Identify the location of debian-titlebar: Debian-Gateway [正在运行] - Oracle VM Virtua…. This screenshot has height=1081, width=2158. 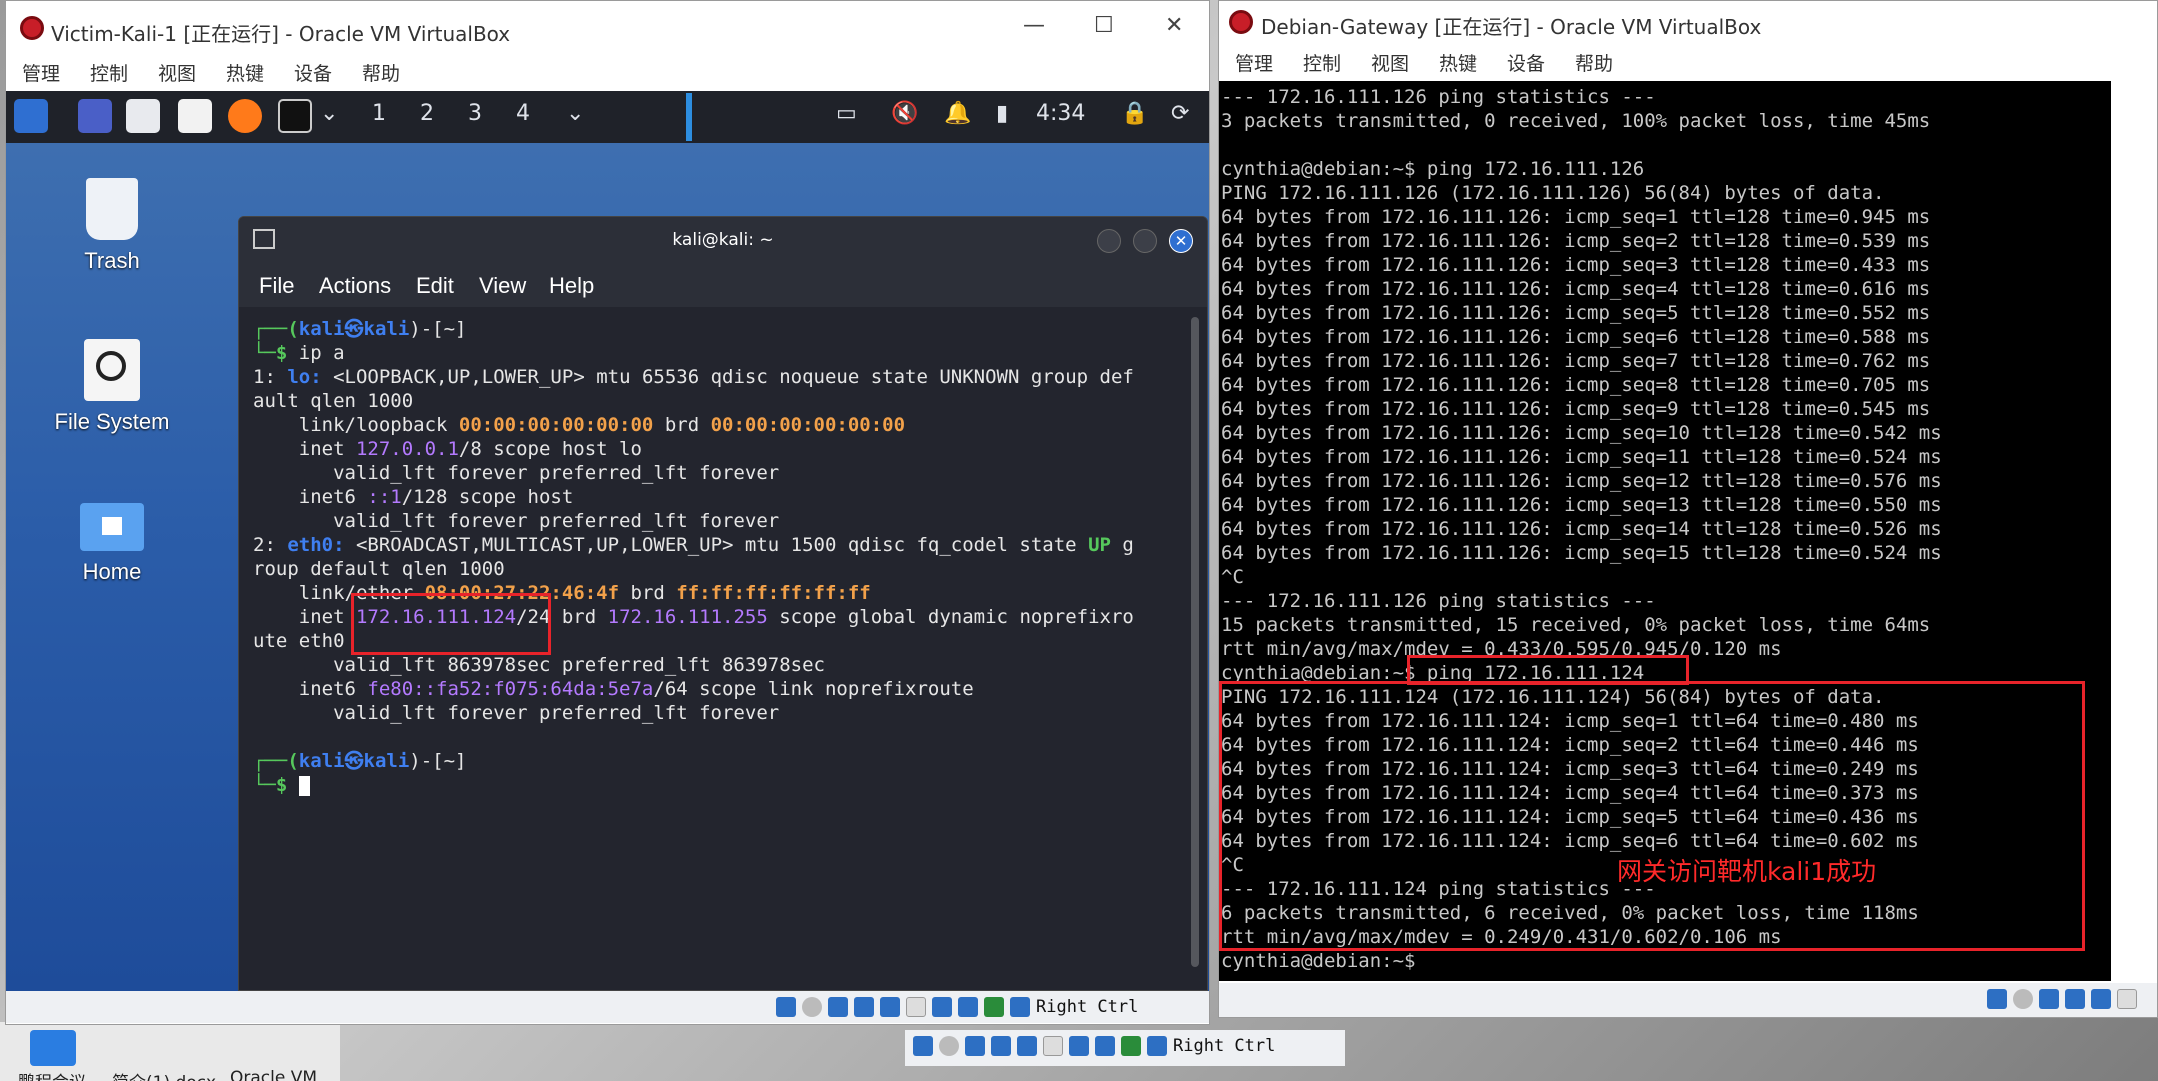
(1688, 21).